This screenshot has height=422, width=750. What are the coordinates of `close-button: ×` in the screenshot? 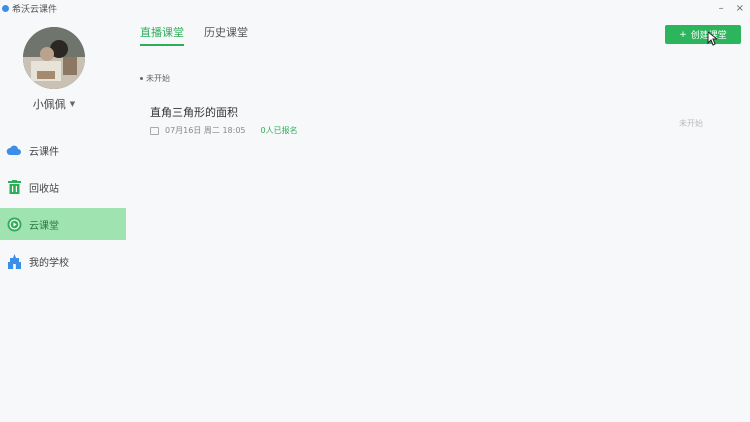 It's located at (740, 8).